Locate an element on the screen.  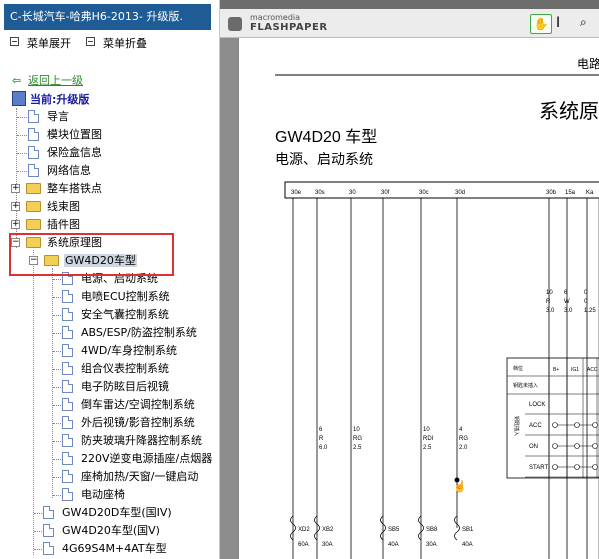
table-header: 档位 is located at coordinates (518, 368).